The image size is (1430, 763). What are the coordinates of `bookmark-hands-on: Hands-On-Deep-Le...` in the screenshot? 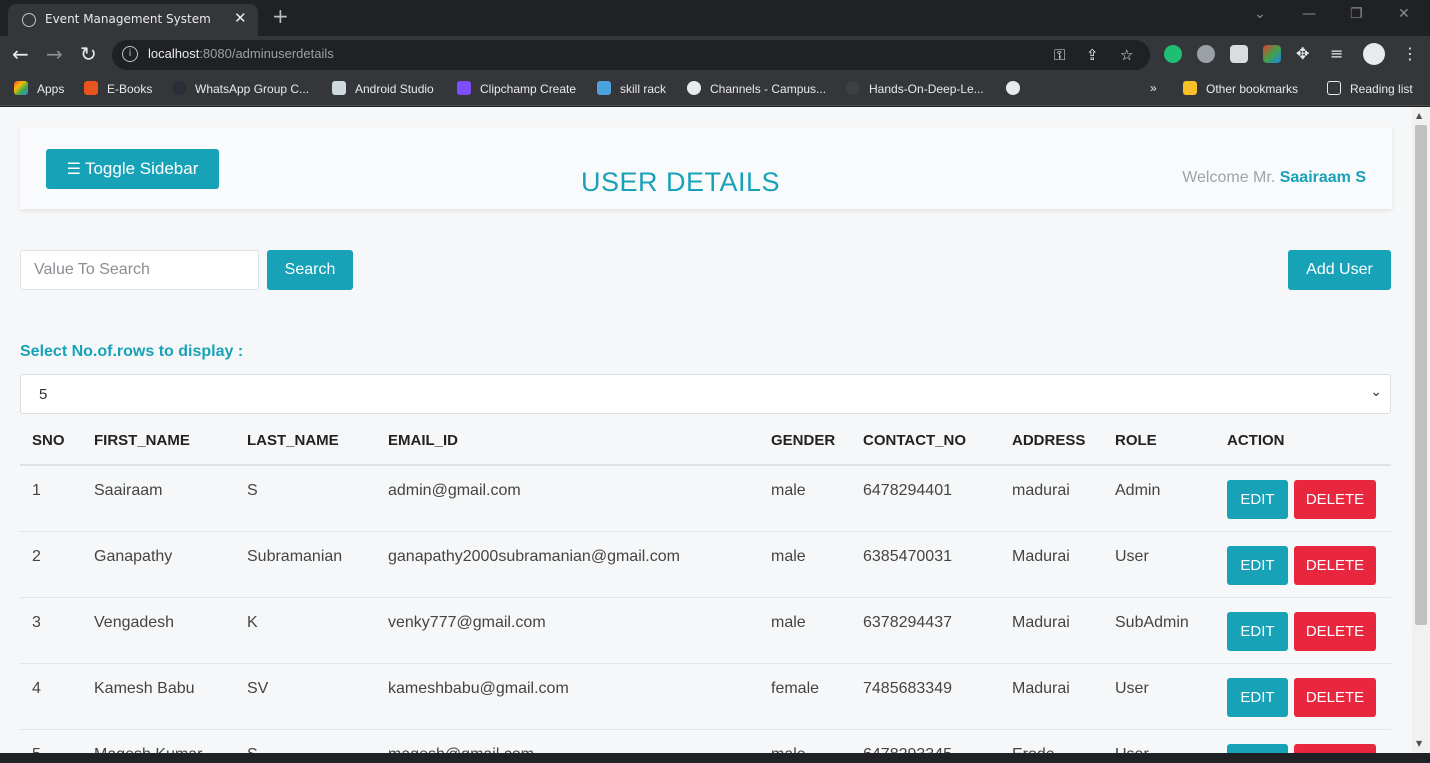 It's located at (915, 88).